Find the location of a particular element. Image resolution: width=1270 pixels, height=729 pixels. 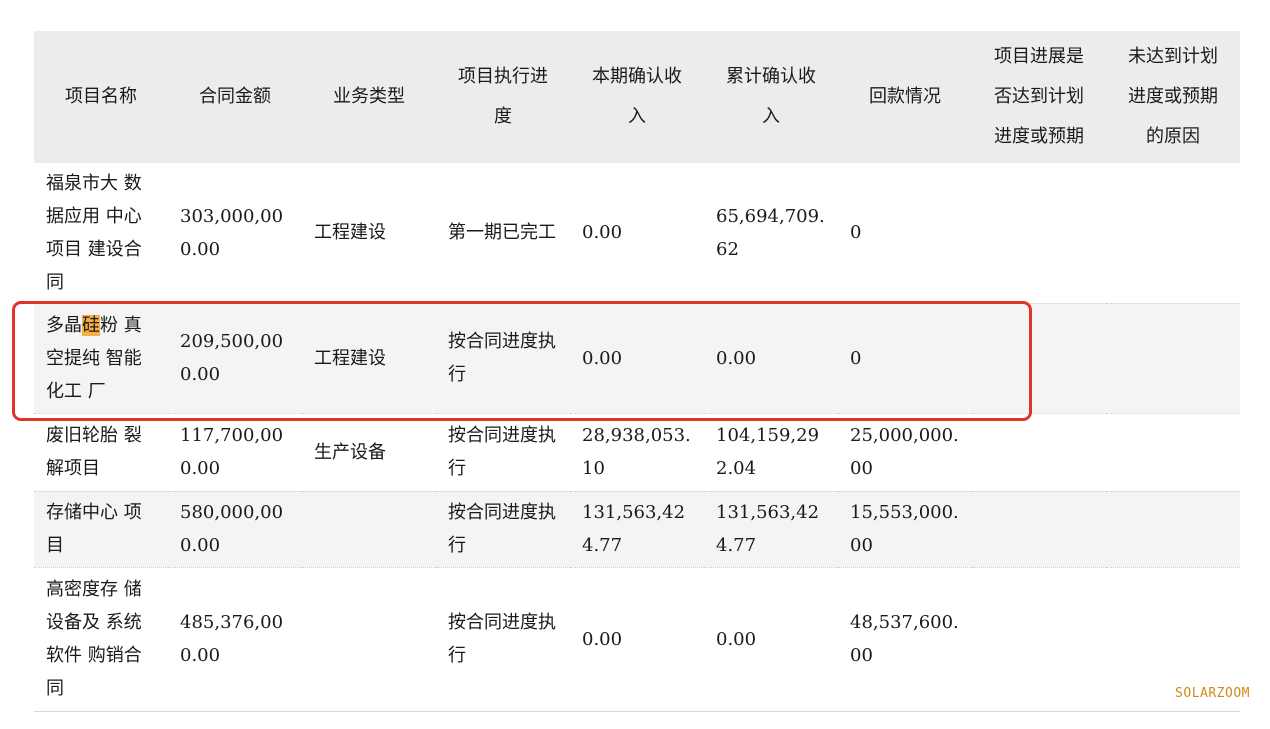

header-on-track: 项目进展是否达到计划进度或预期 is located at coordinates (1039, 96).